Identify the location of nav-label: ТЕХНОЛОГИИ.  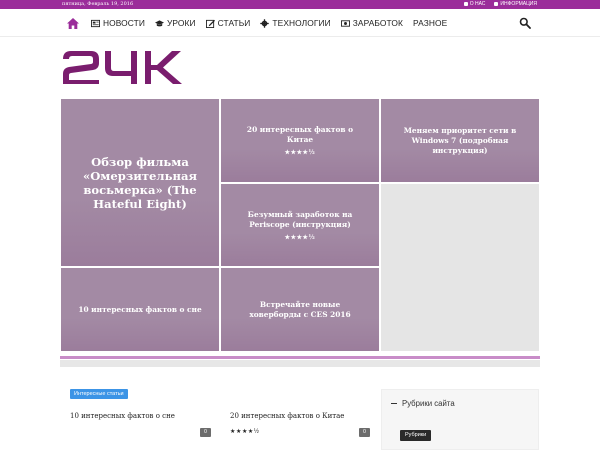
(301, 23).